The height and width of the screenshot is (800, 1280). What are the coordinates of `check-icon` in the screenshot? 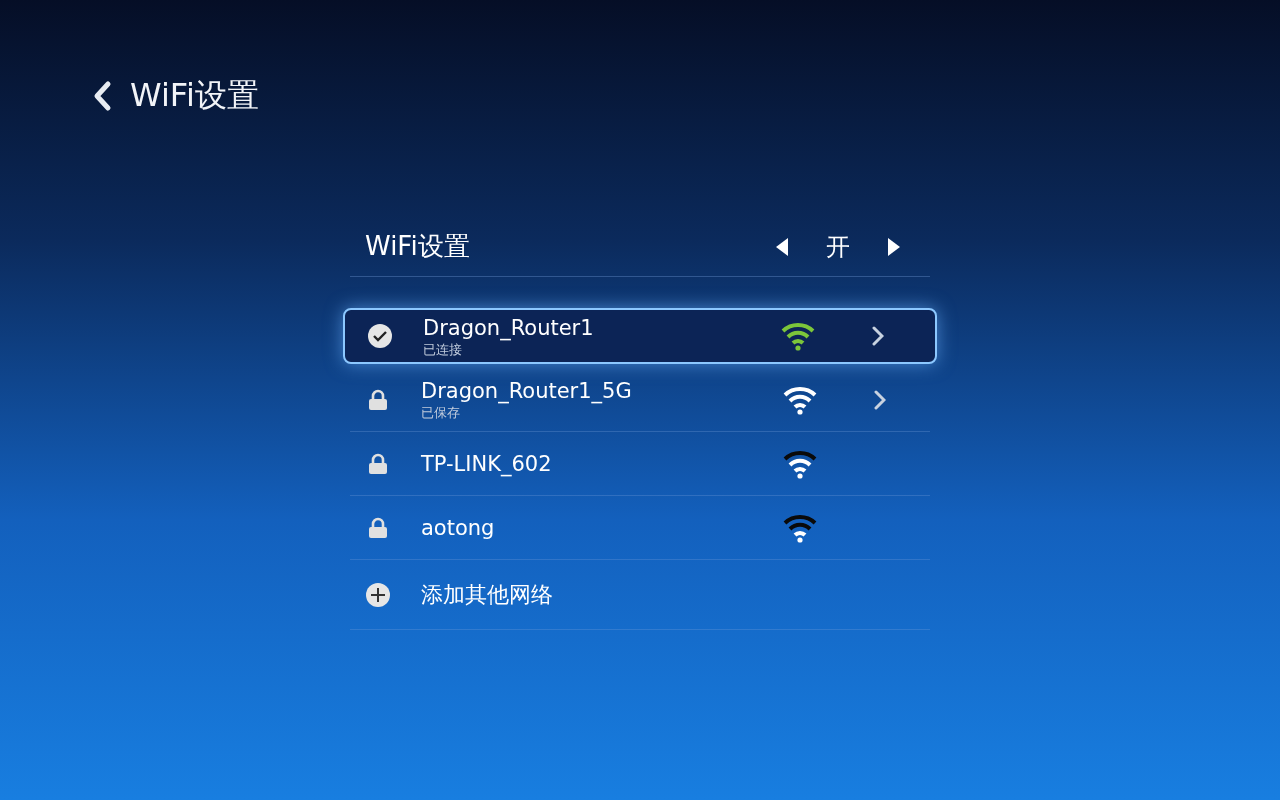 It's located at (380, 336).